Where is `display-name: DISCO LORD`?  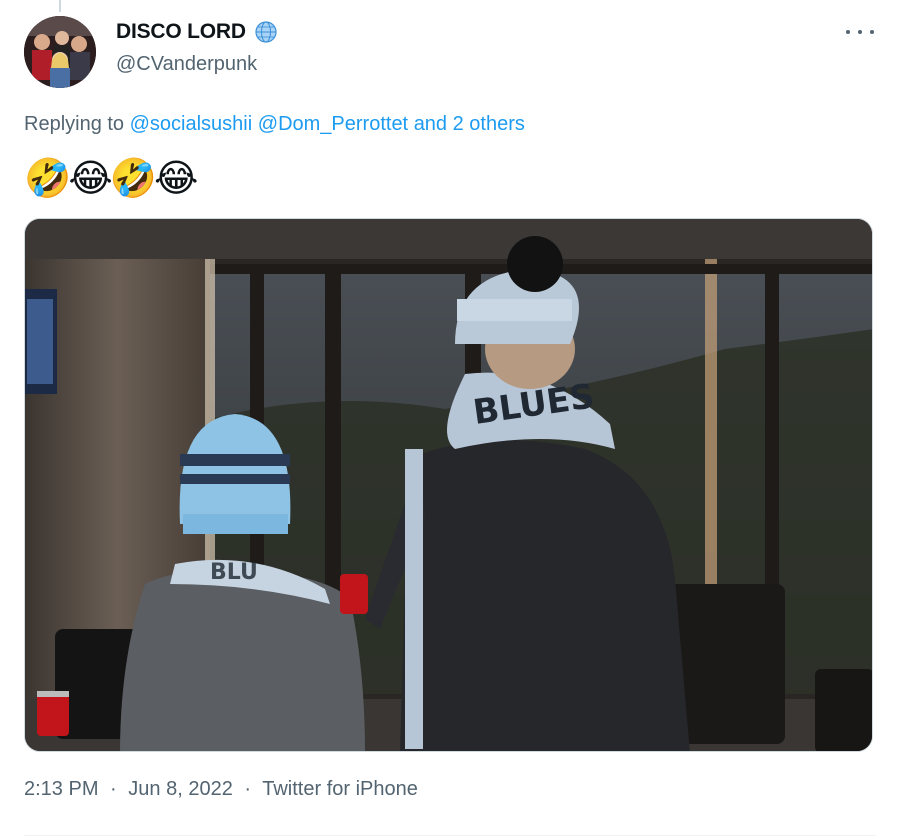
display-name: DISCO LORD is located at coordinates (181, 32).